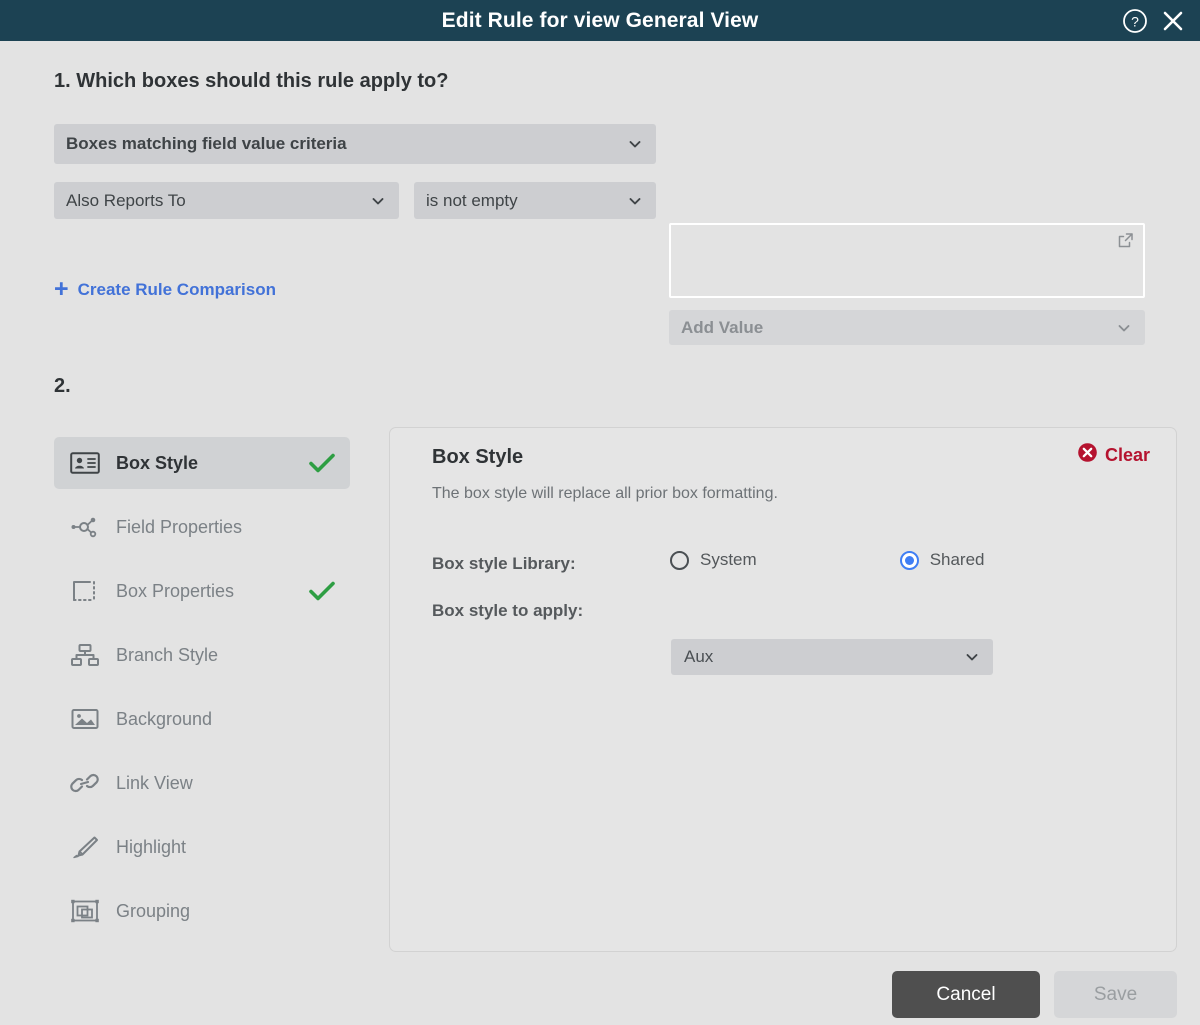 Image resolution: width=1200 pixels, height=1025 pixels. What do you see at coordinates (202, 847) in the screenshot?
I see `sidebar-item-highlight: Highlight` at bounding box center [202, 847].